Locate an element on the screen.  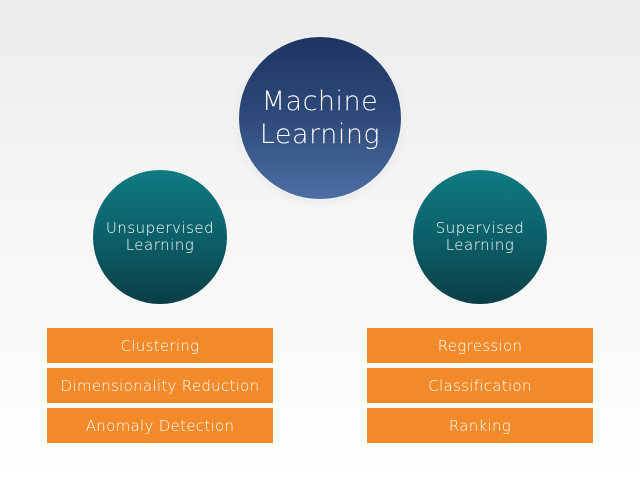
branch-node-label: Supervised Learning is located at coordinates (480, 236).